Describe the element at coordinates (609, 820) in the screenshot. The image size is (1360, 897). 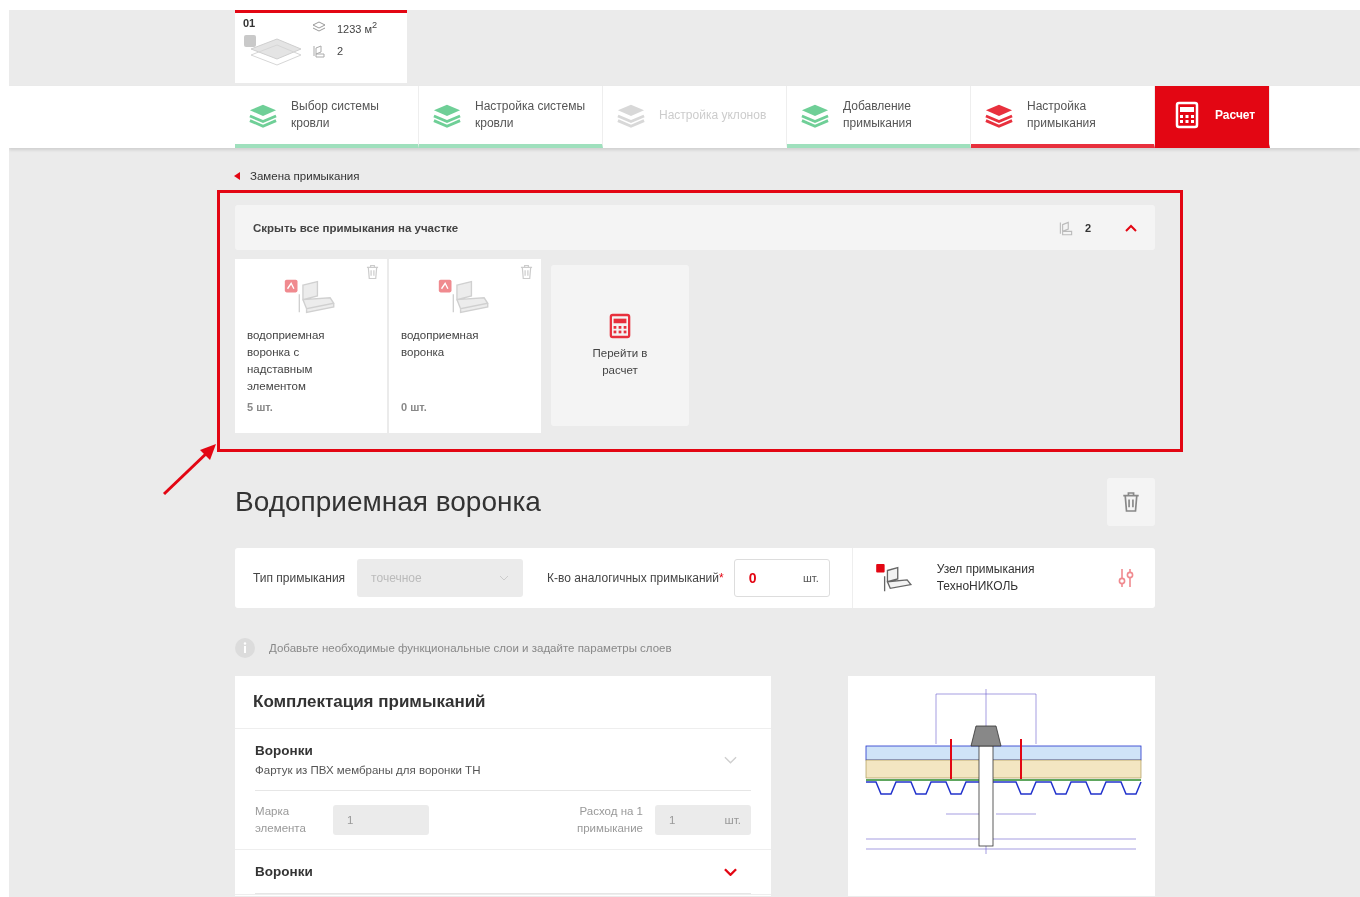
I see `usage-label: Расход на 1 примыкание` at that location.